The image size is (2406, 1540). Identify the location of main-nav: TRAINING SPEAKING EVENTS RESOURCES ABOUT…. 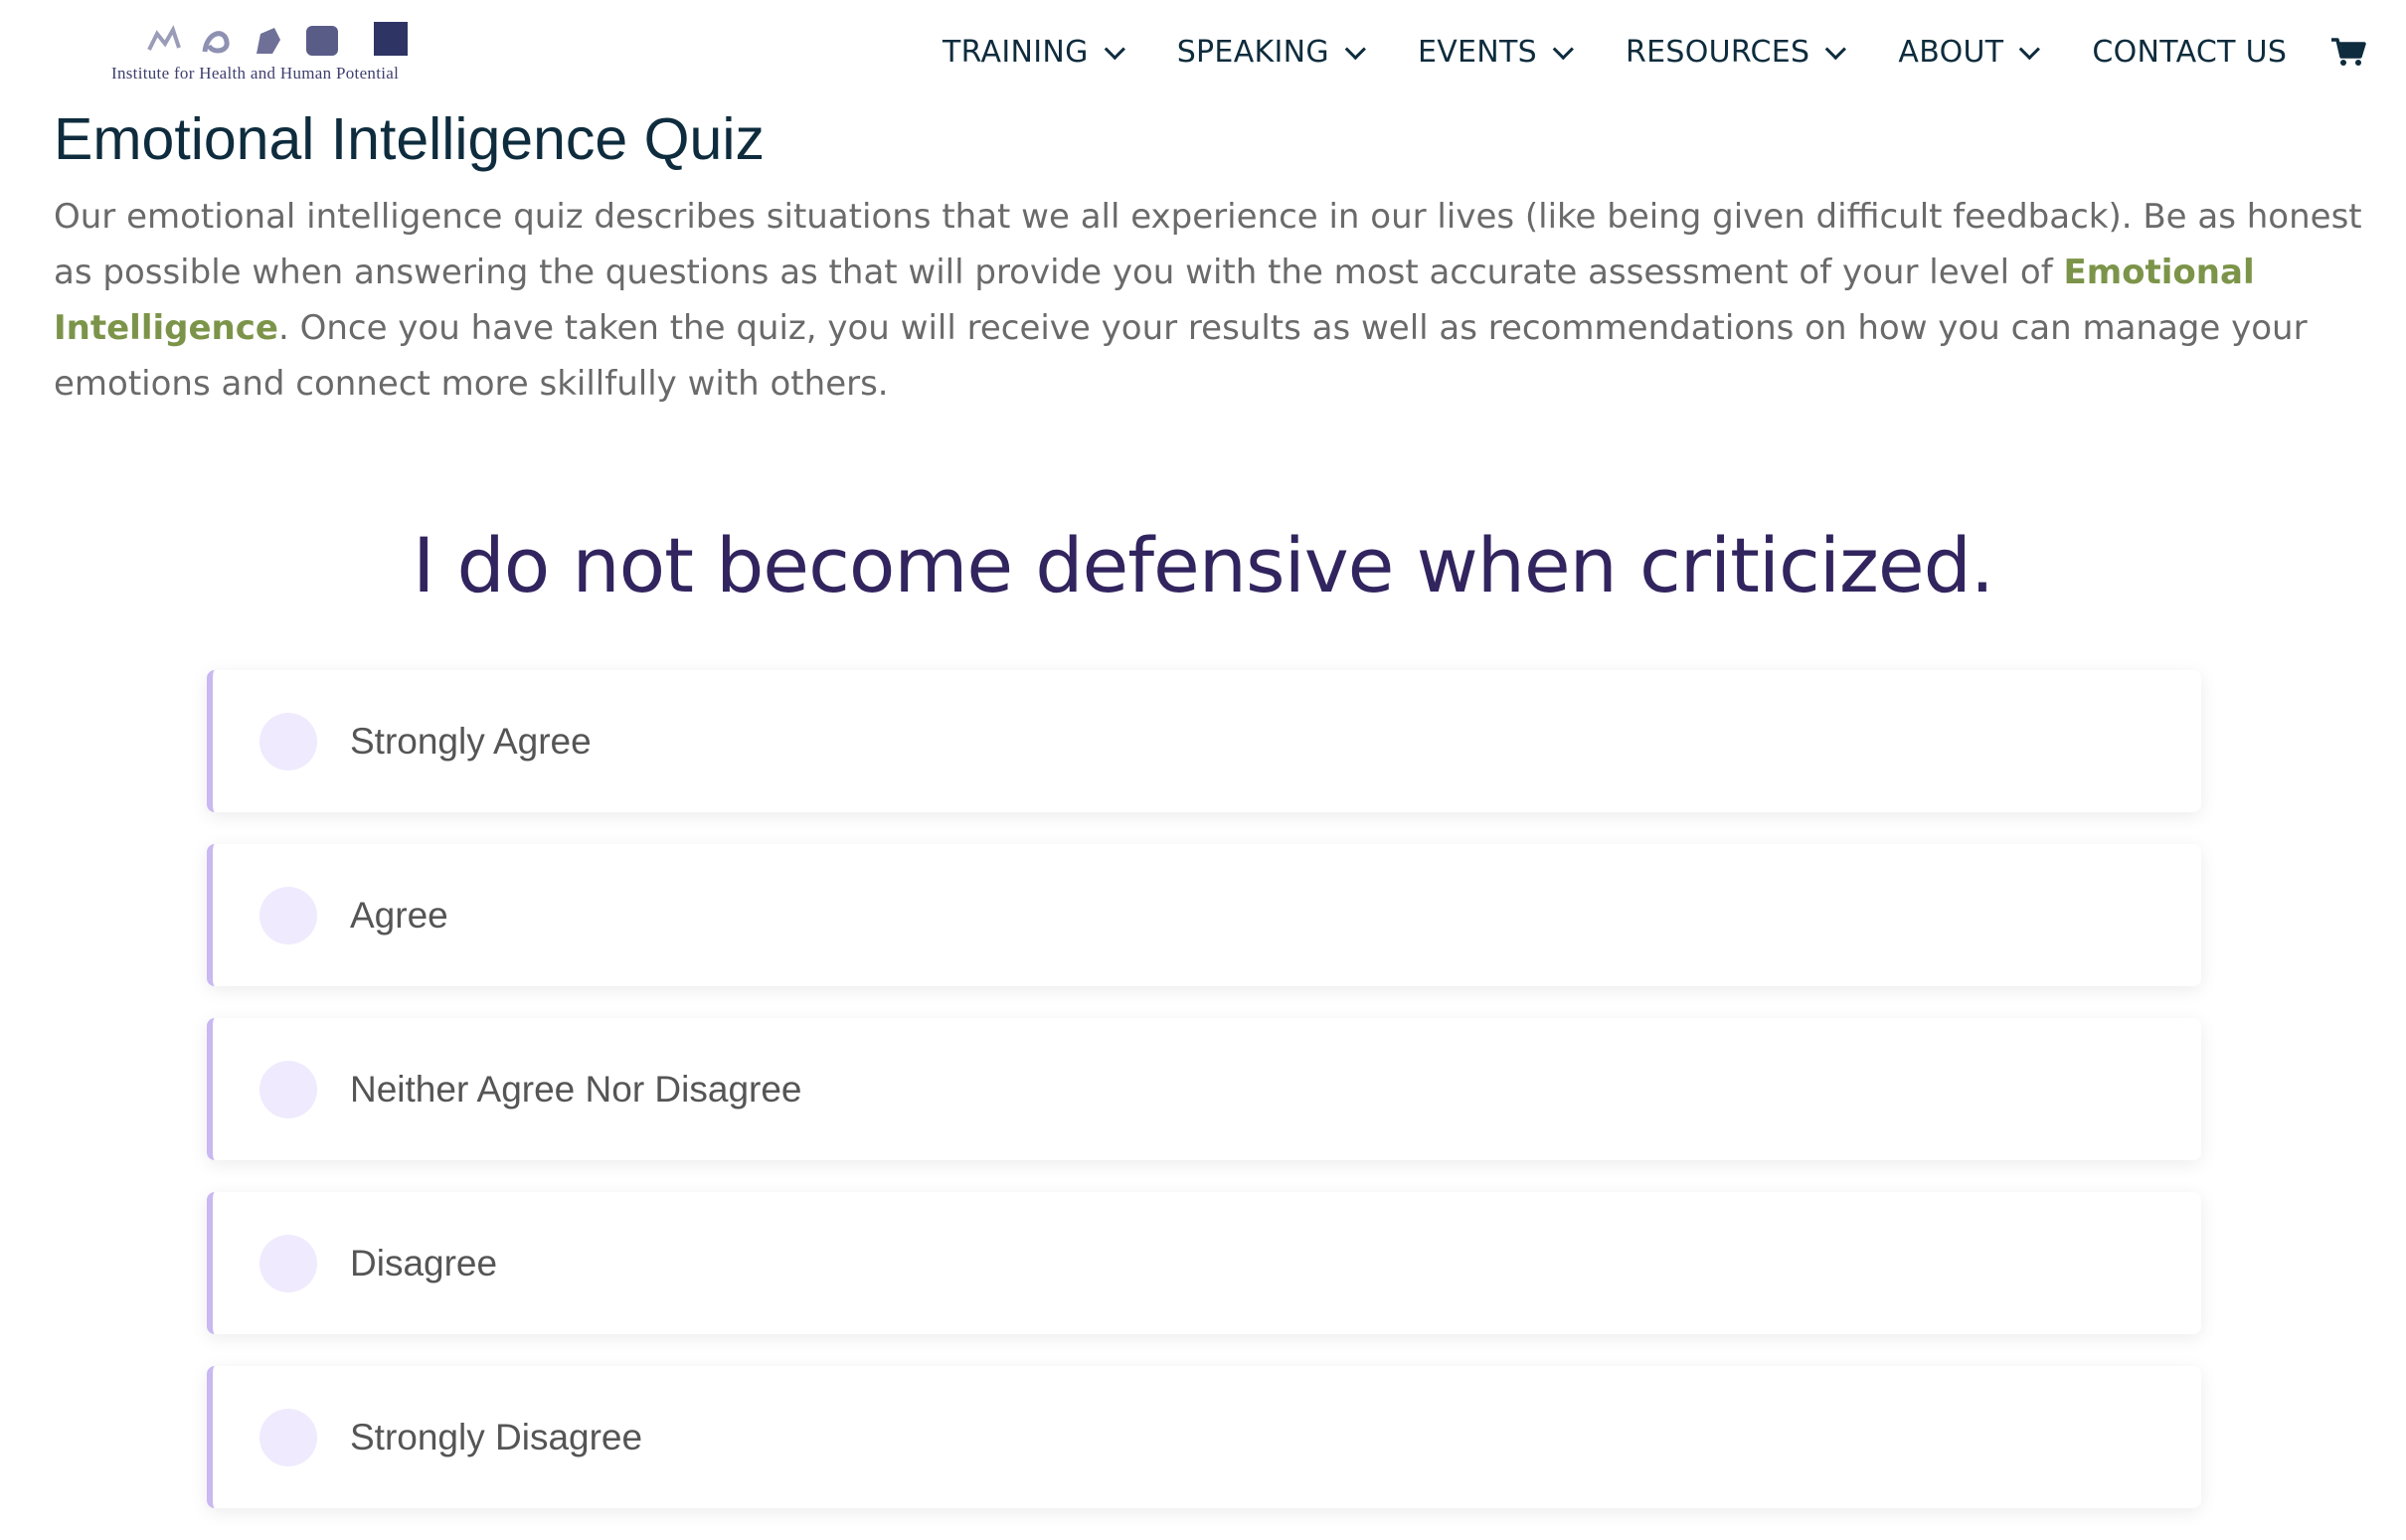
(1654, 52).